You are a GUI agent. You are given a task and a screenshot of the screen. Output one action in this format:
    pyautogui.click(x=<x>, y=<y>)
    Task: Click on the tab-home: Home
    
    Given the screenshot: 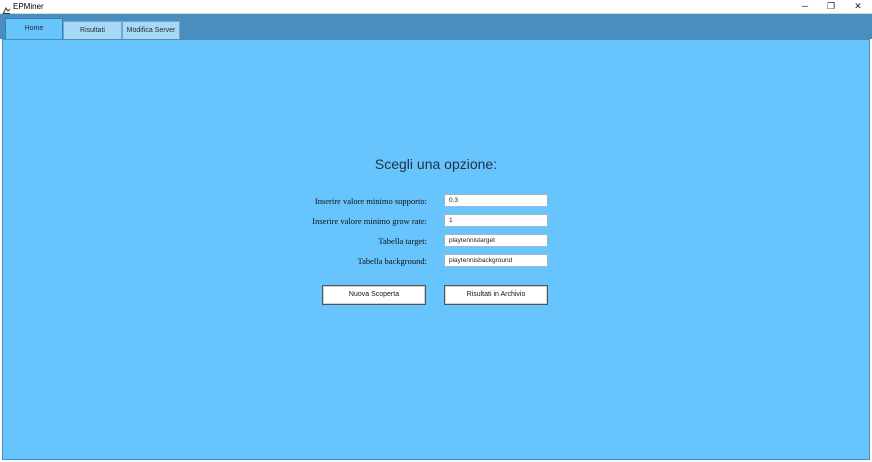 What is the action you would take?
    pyautogui.click(x=34, y=28)
    